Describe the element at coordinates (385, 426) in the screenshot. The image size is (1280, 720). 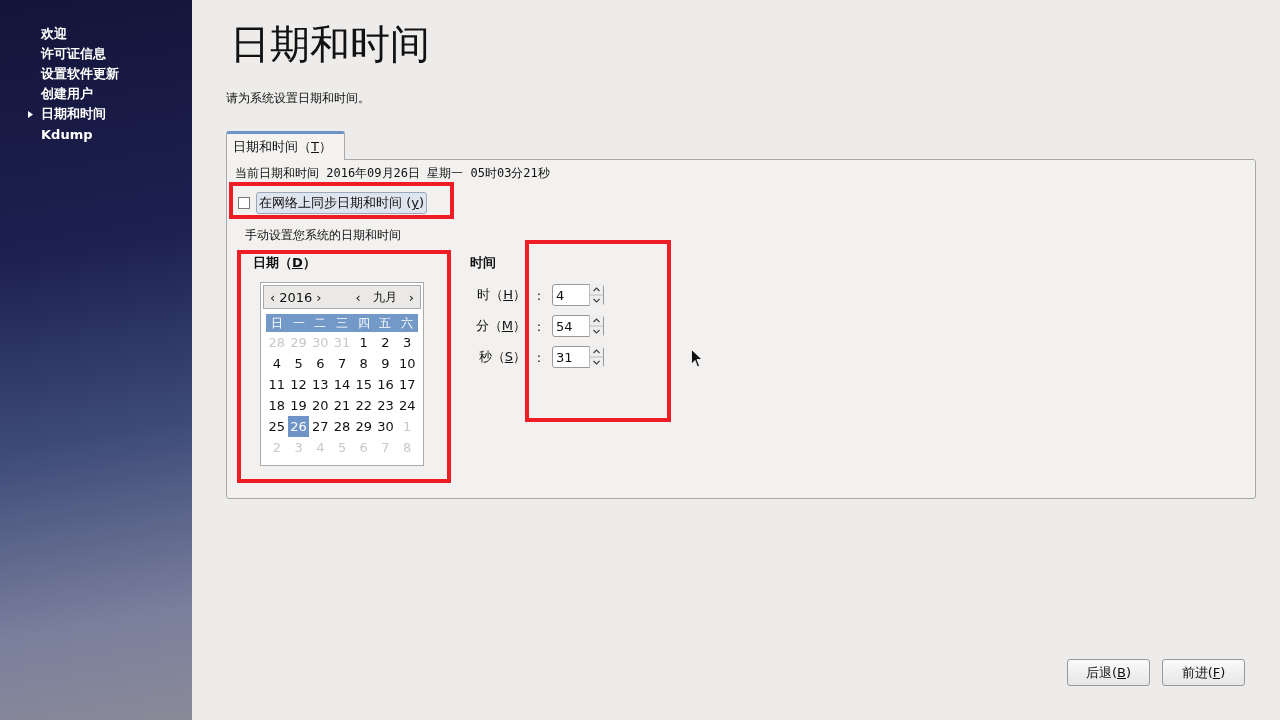
I see `calendar-day: 30` at that location.